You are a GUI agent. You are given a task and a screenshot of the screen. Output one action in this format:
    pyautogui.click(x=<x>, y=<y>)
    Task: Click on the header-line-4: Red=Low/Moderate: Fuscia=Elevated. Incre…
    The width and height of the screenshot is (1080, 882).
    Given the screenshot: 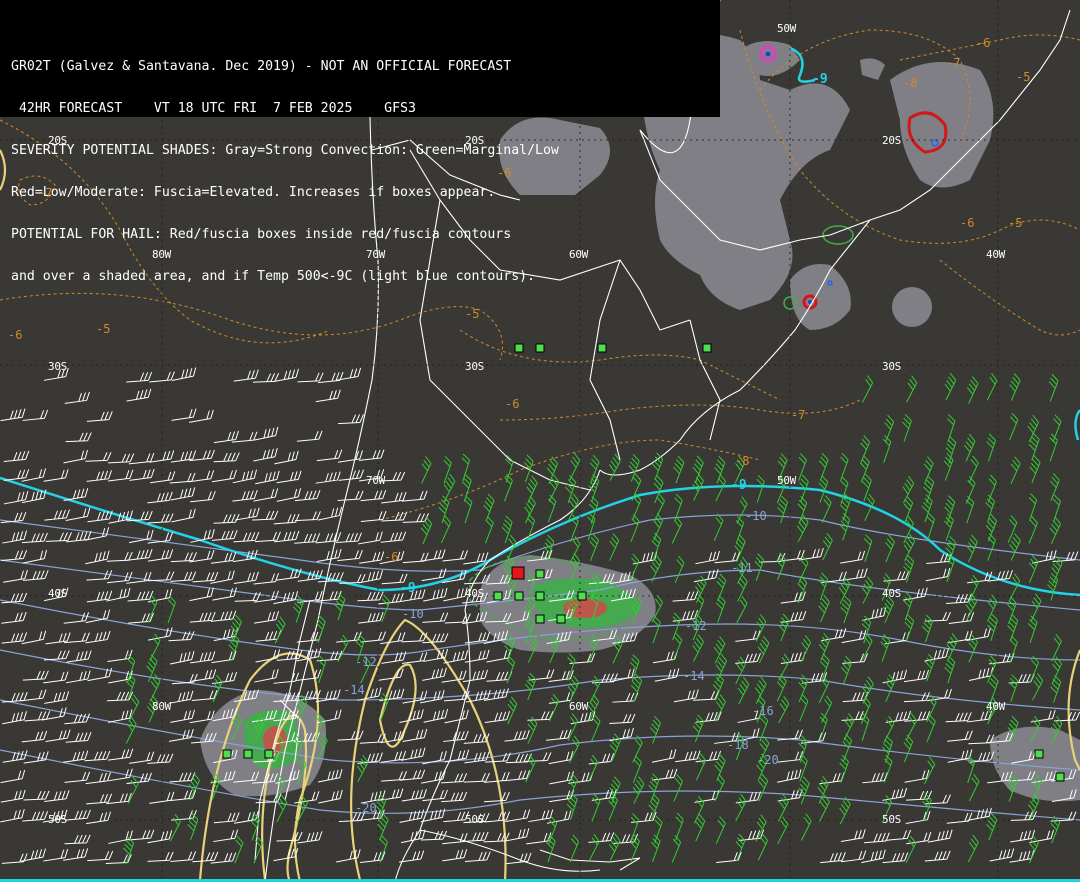 What is the action you would take?
    pyautogui.click(x=253, y=192)
    